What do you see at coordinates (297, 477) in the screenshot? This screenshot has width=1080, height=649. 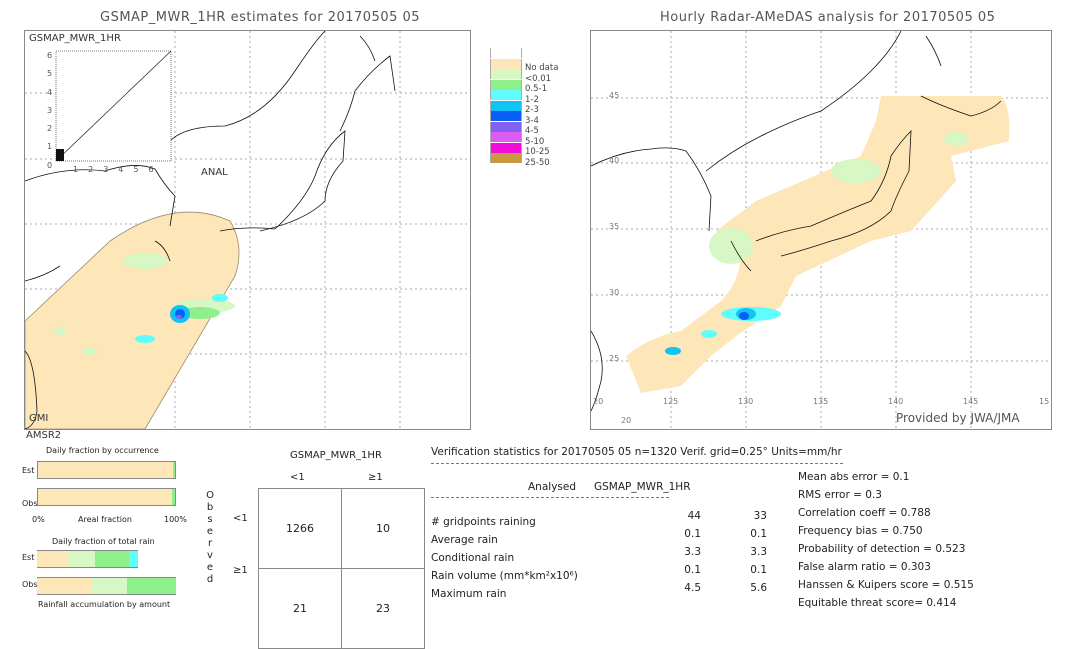 I see `contingency-col-lt1: <1` at bounding box center [297, 477].